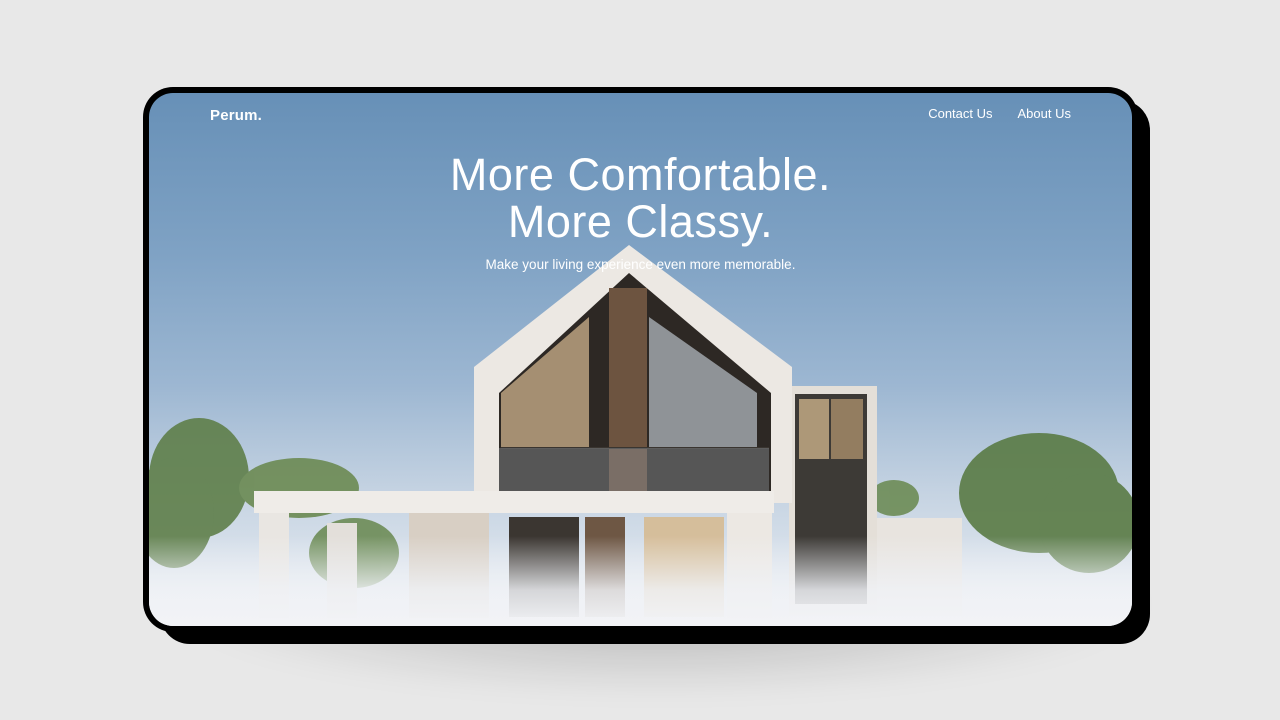 This screenshot has width=1280, height=720. What do you see at coordinates (640, 221) in the screenshot?
I see `hero-title-line-2: More Classy.` at bounding box center [640, 221].